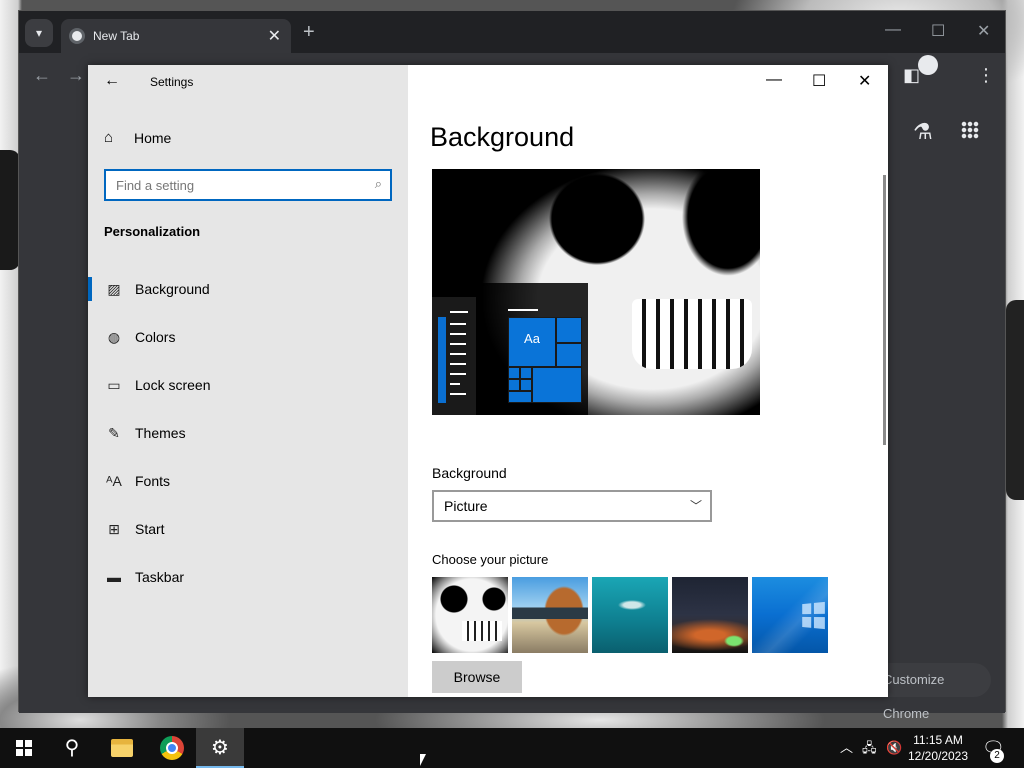  Describe the element at coordinates (938, 31) in the screenshot. I see `chrome-maximize-icon: ☐` at that location.